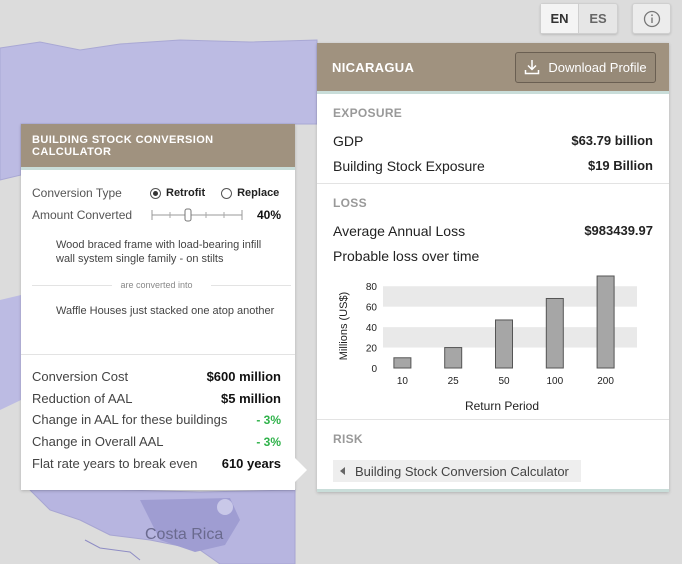 This screenshot has height=564, width=682. I want to click on language-toggle: EN ES, so click(579, 18).